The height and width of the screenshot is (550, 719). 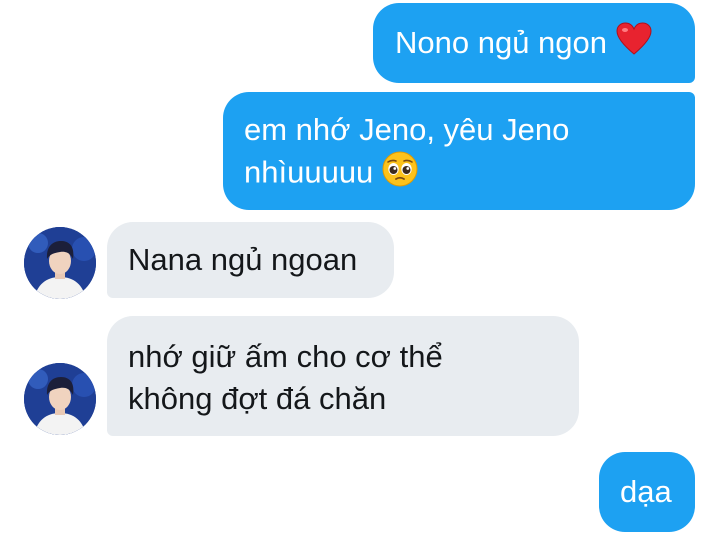 What do you see at coordinates (285, 377) in the screenshot?
I see `message-text: nhớ giữ ấm cho cơ thể không đợt đá chăn` at bounding box center [285, 377].